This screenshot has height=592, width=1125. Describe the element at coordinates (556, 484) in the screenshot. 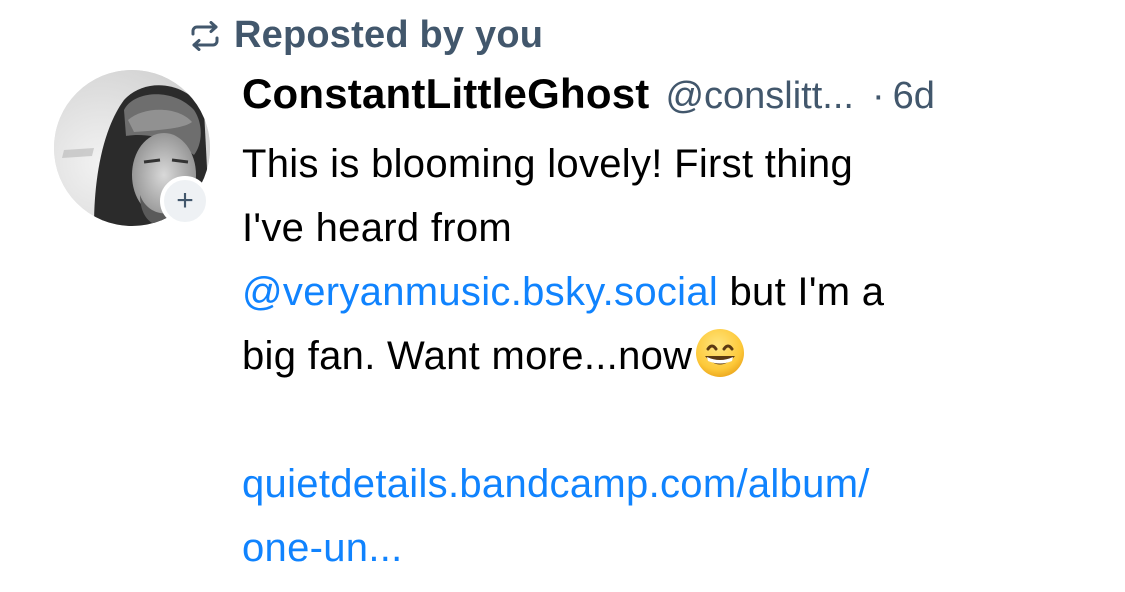

I see `external-link: quietdetails.bandcamp.com/album/` at that location.